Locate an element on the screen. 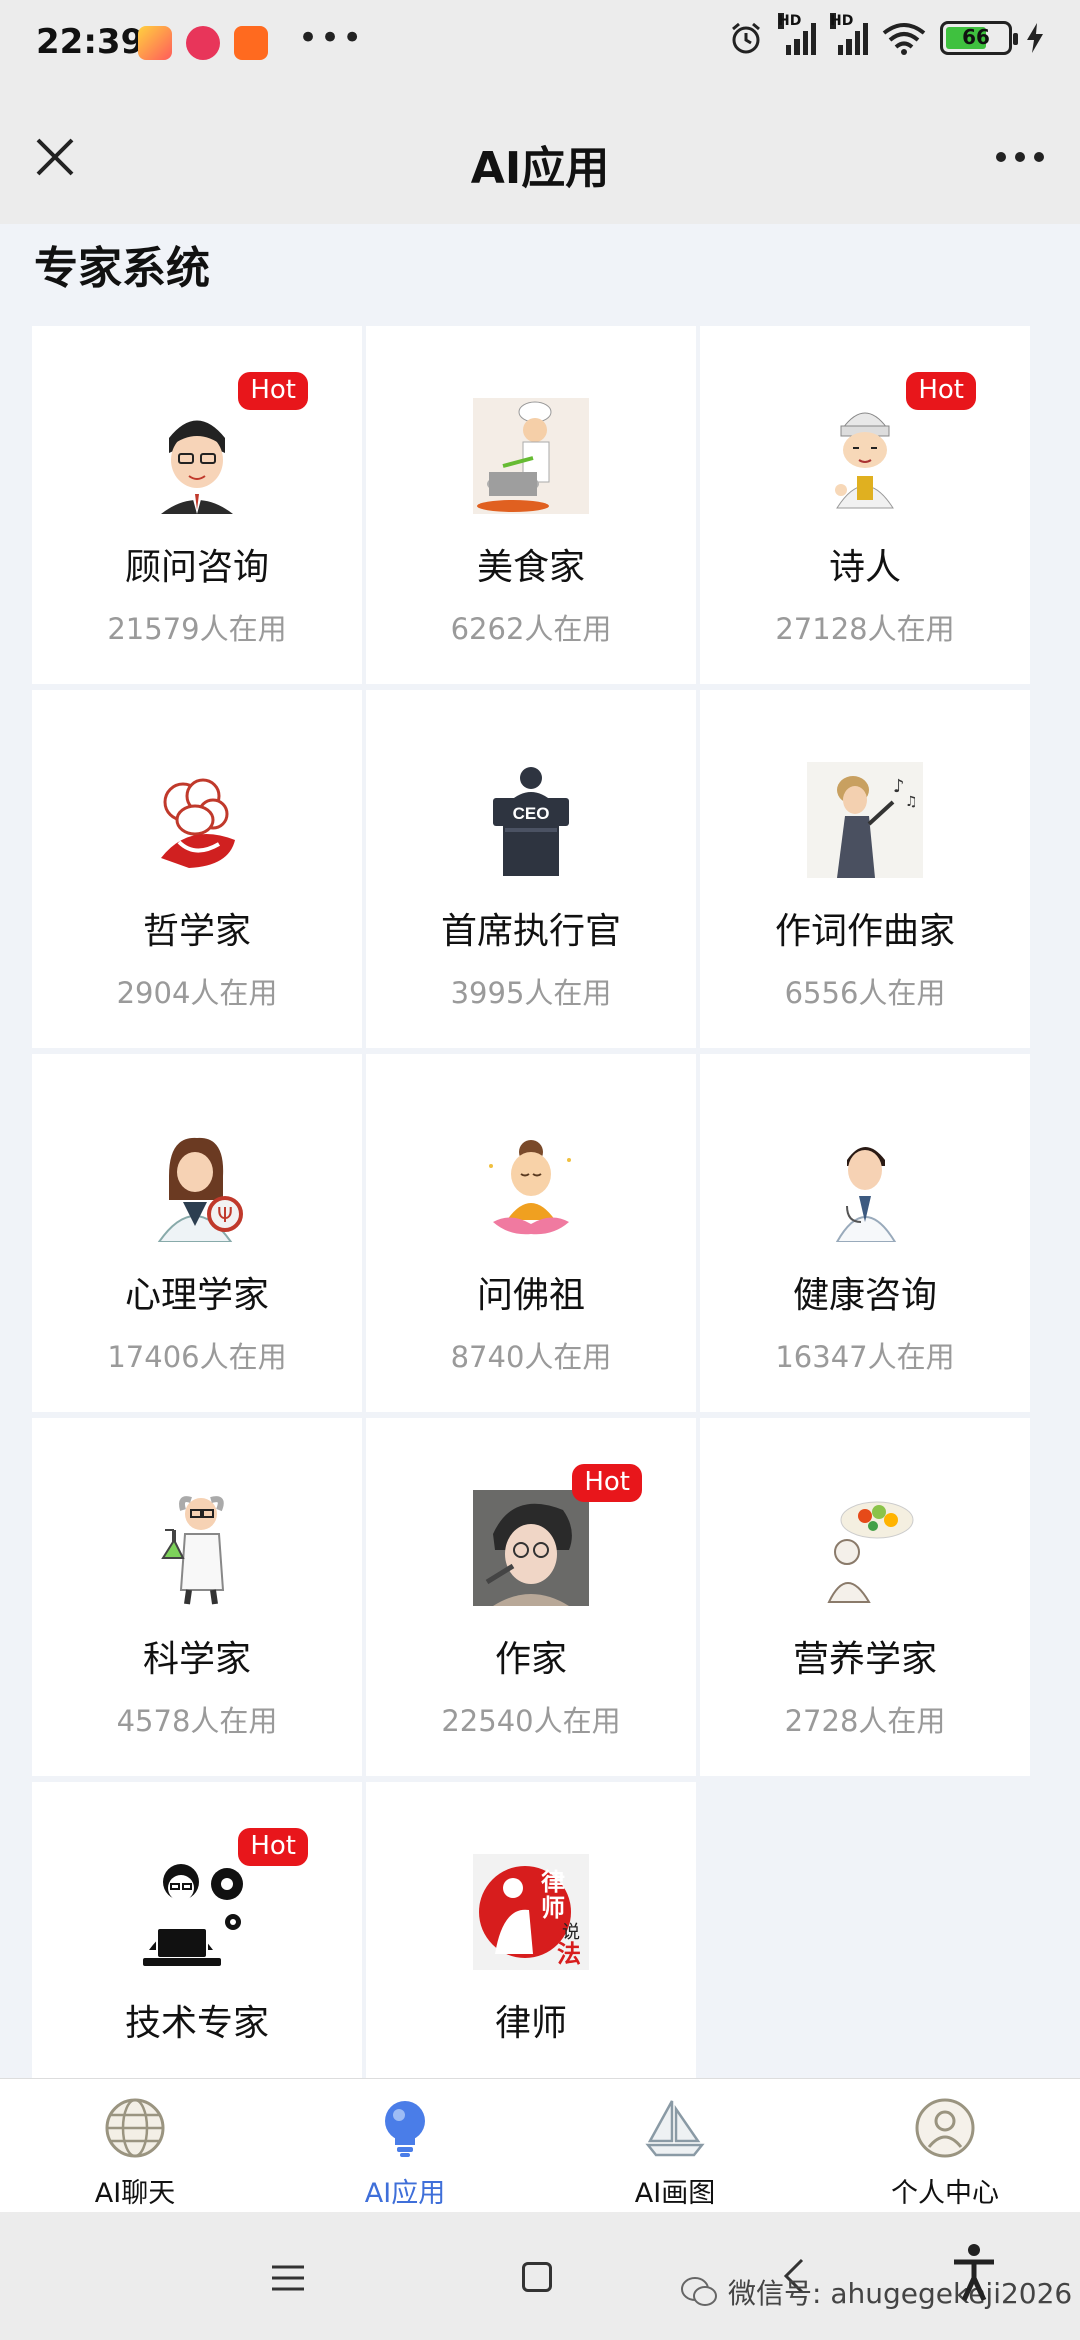 The image size is (1080, 2340). status-time: 22:39 is located at coordinates (90, 42).